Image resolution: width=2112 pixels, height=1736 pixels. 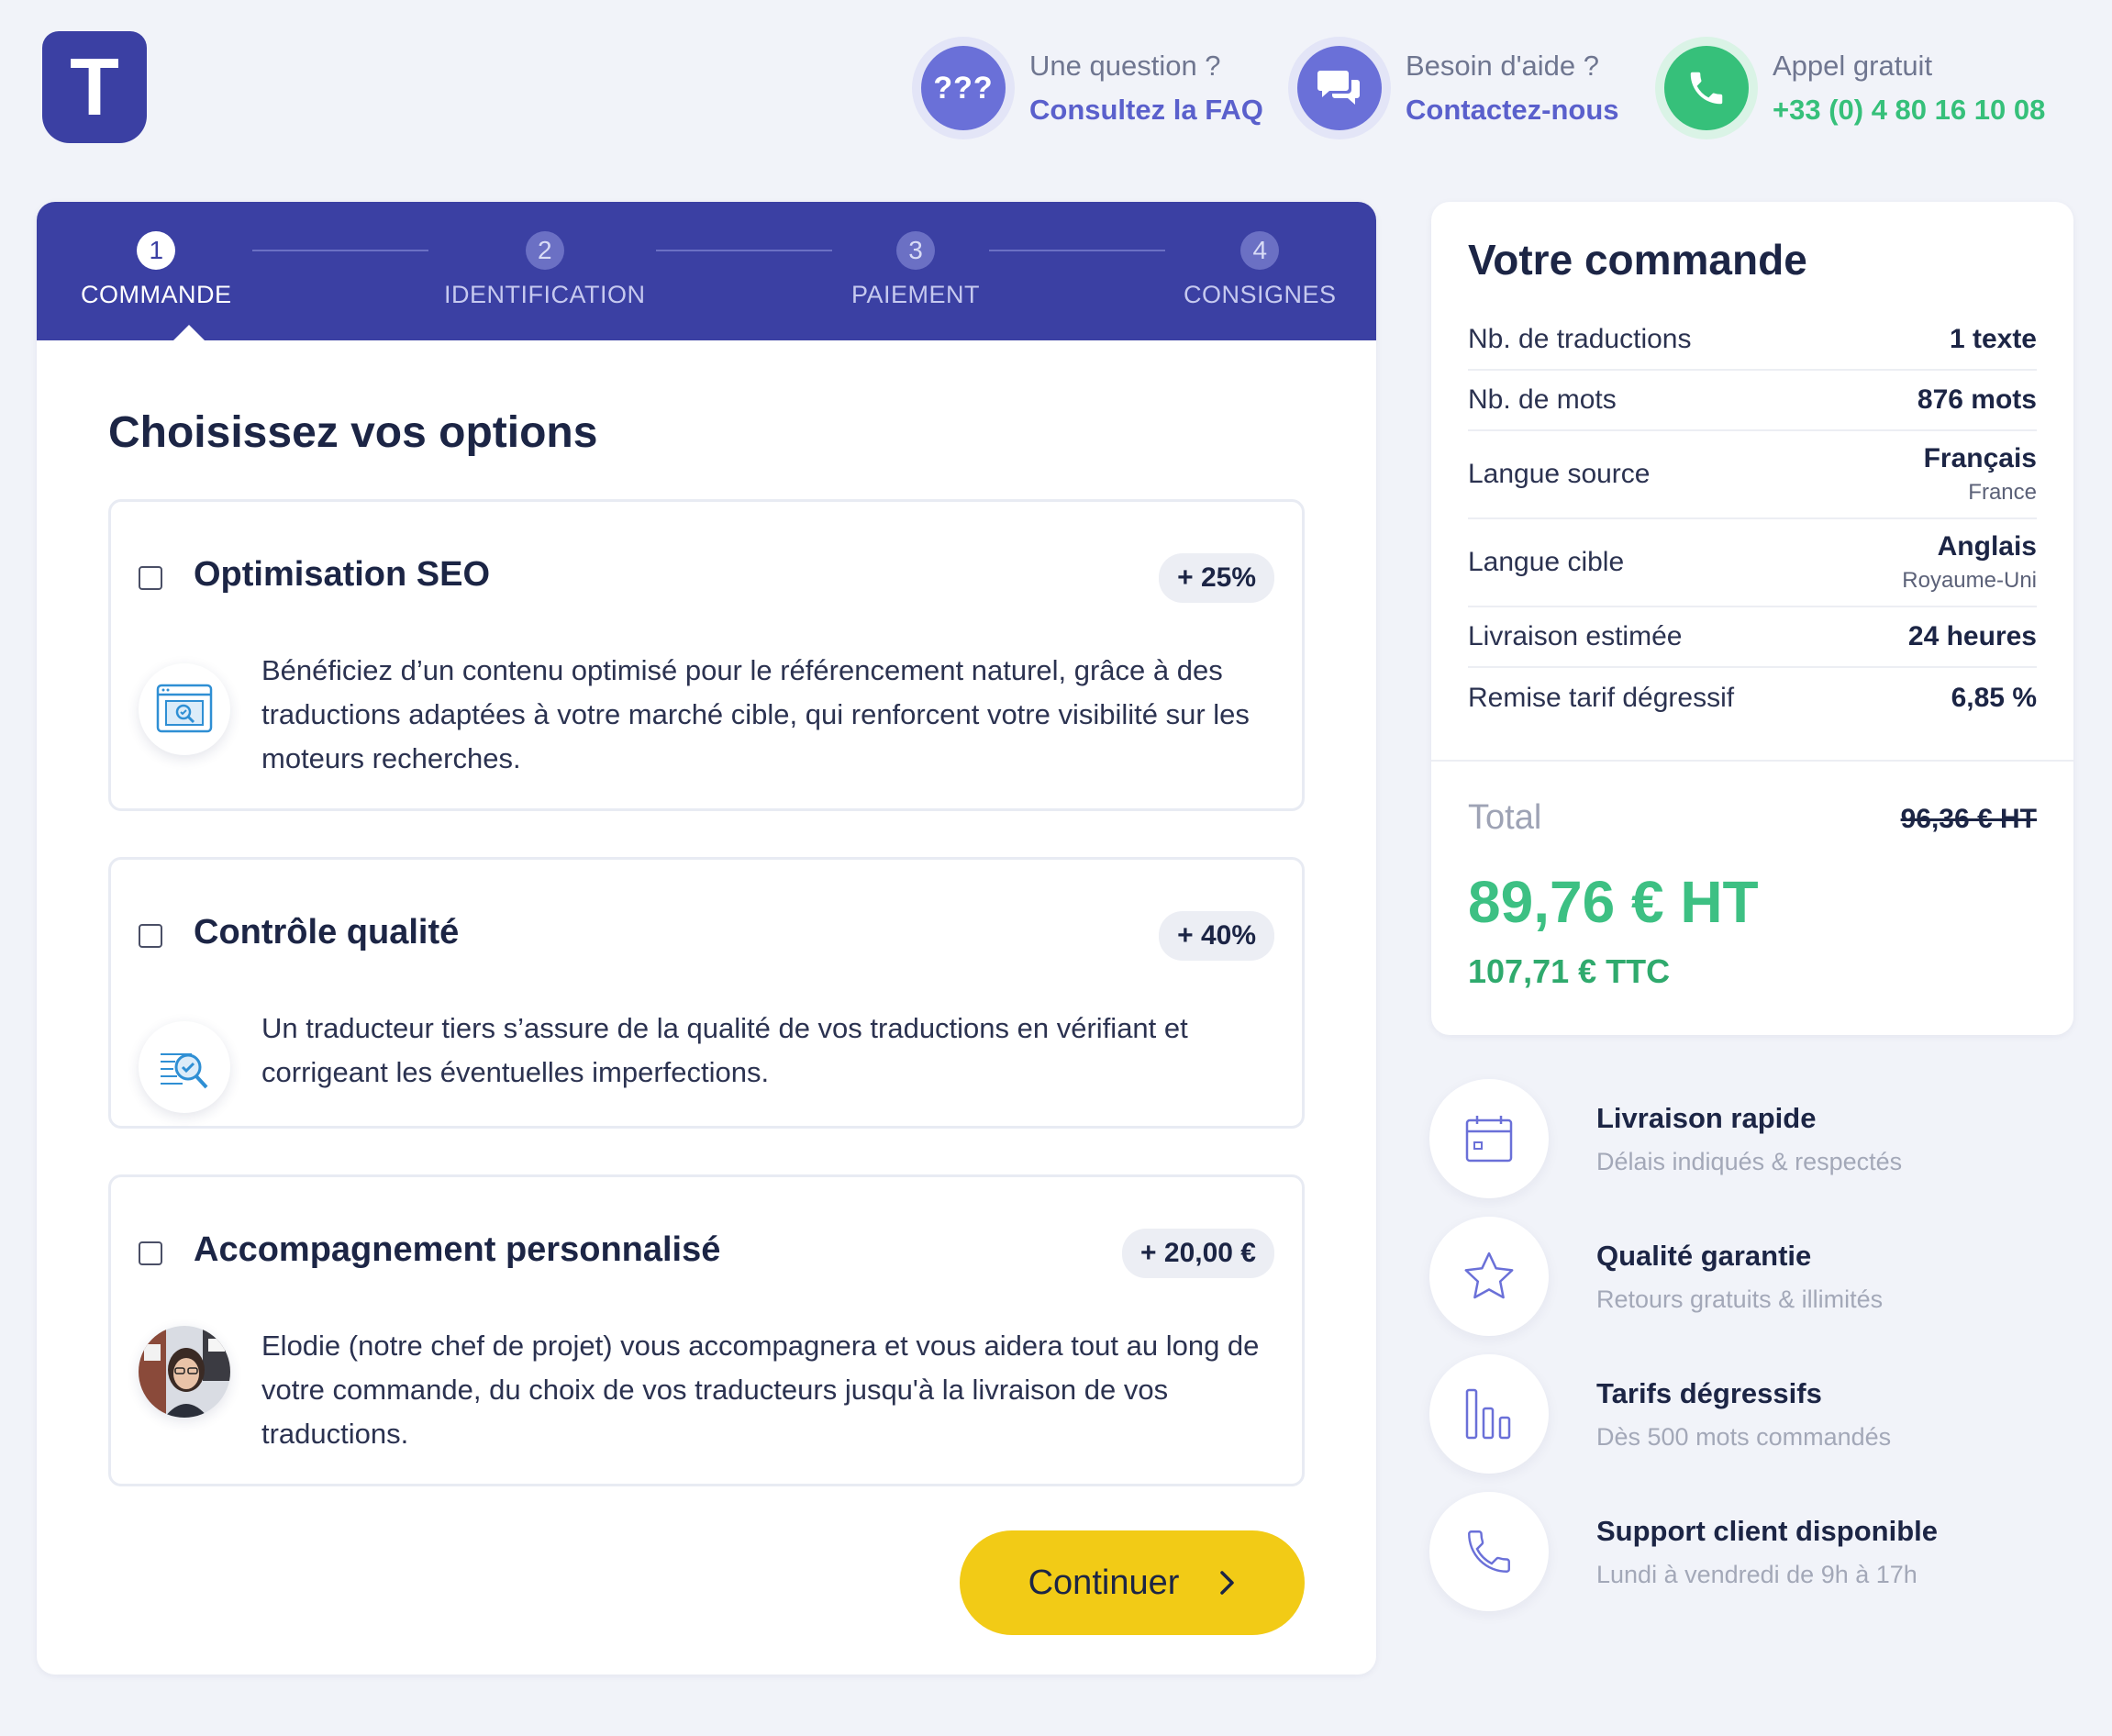 What do you see at coordinates (1503, 66) in the screenshot?
I see `contact-question-text: Besoin d'aide ?` at bounding box center [1503, 66].